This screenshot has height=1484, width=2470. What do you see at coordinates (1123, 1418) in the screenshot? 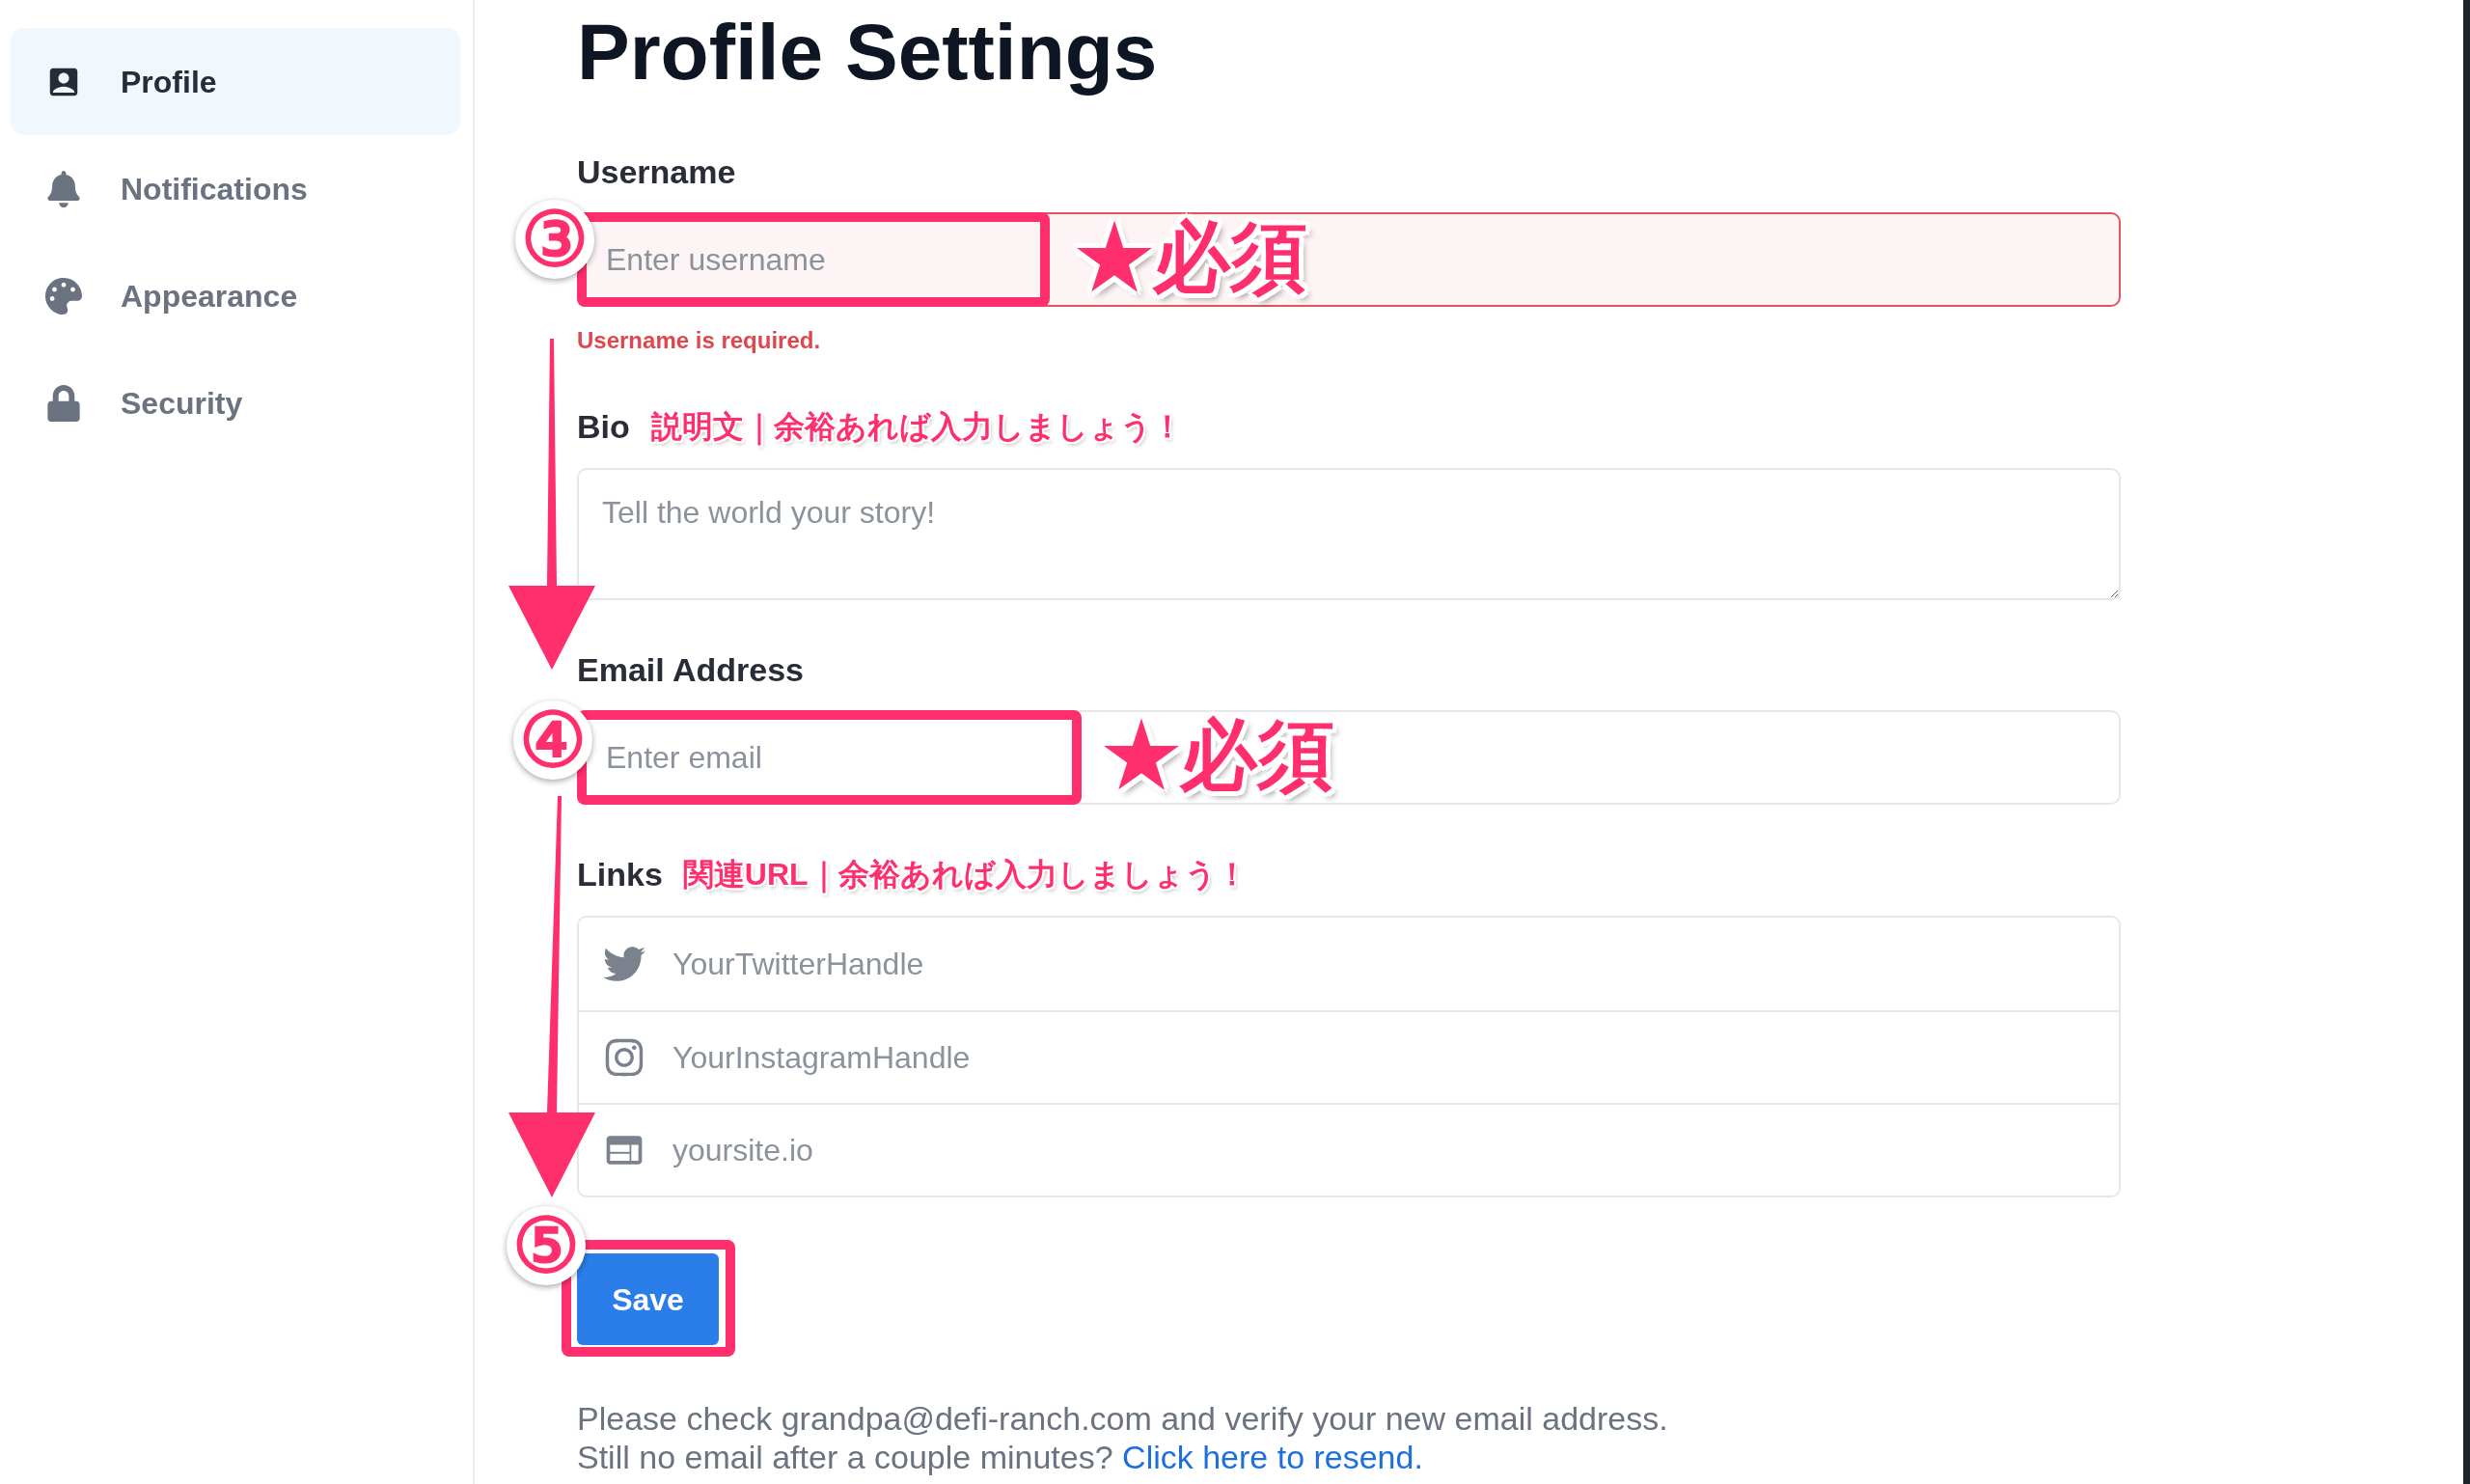
I see `verification-message: Please check grandpa@defi-ranch.com and verify your new email address.` at bounding box center [1123, 1418].